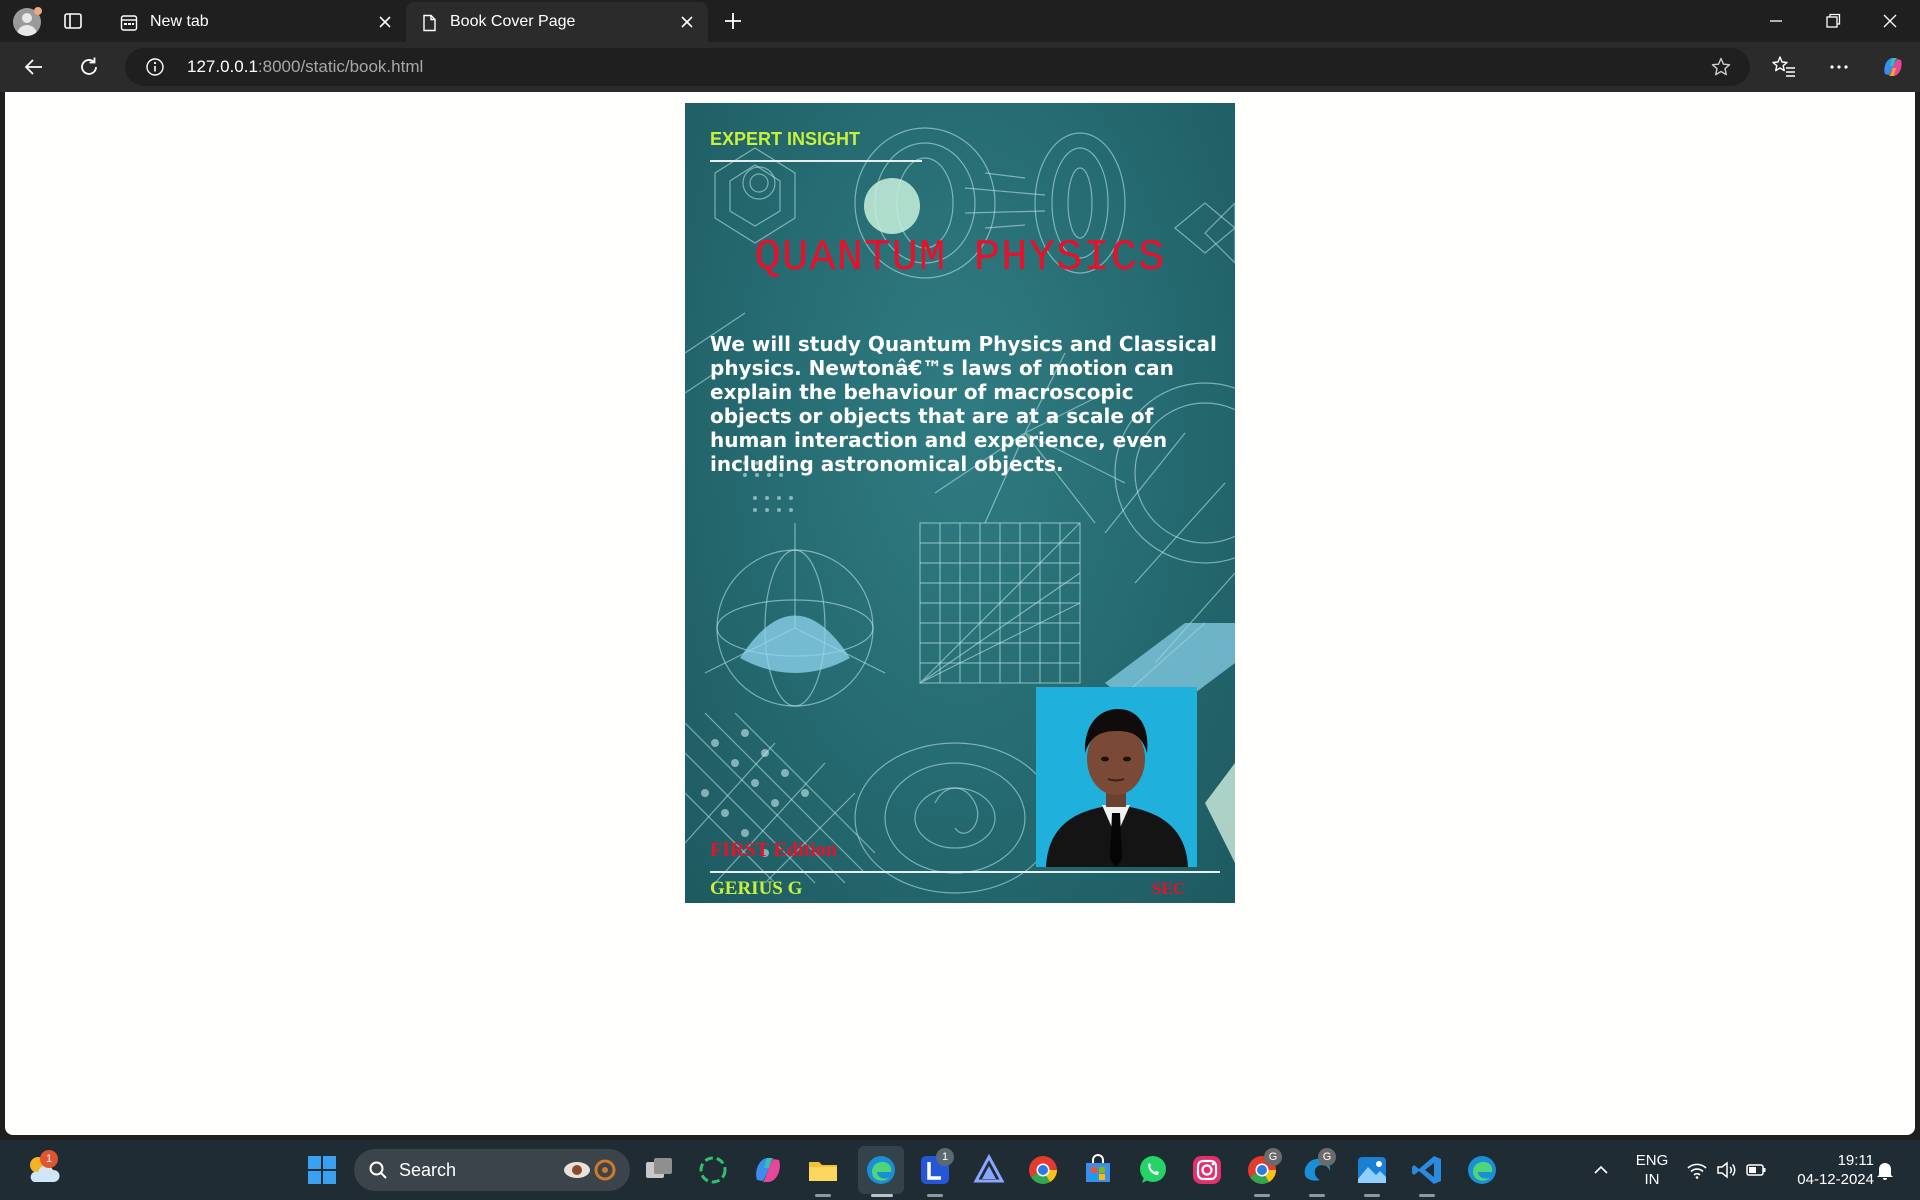 Image resolution: width=1920 pixels, height=1200 pixels. What do you see at coordinates (222, 66) in the screenshot?
I see `url-host: 127.0.0.1` at bounding box center [222, 66].